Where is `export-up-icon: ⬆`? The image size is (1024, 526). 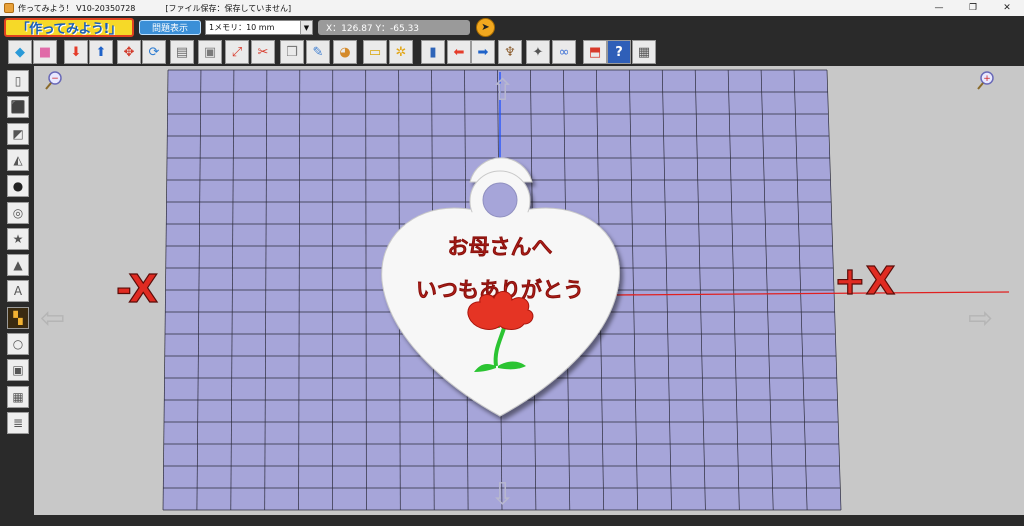
export-up-icon: ⬆ is located at coordinates (101, 52).